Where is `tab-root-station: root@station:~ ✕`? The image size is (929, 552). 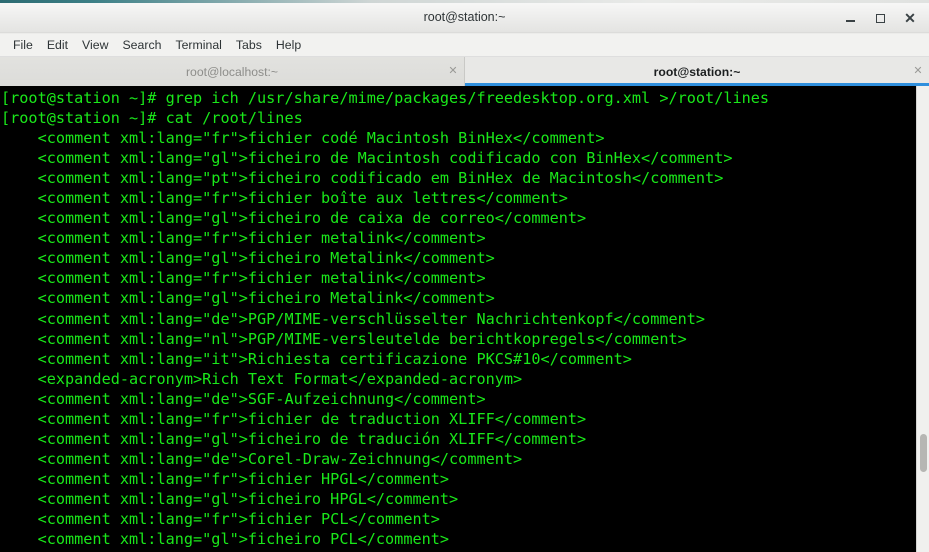 tab-root-station: root@station:~ ✕ is located at coordinates (697, 71).